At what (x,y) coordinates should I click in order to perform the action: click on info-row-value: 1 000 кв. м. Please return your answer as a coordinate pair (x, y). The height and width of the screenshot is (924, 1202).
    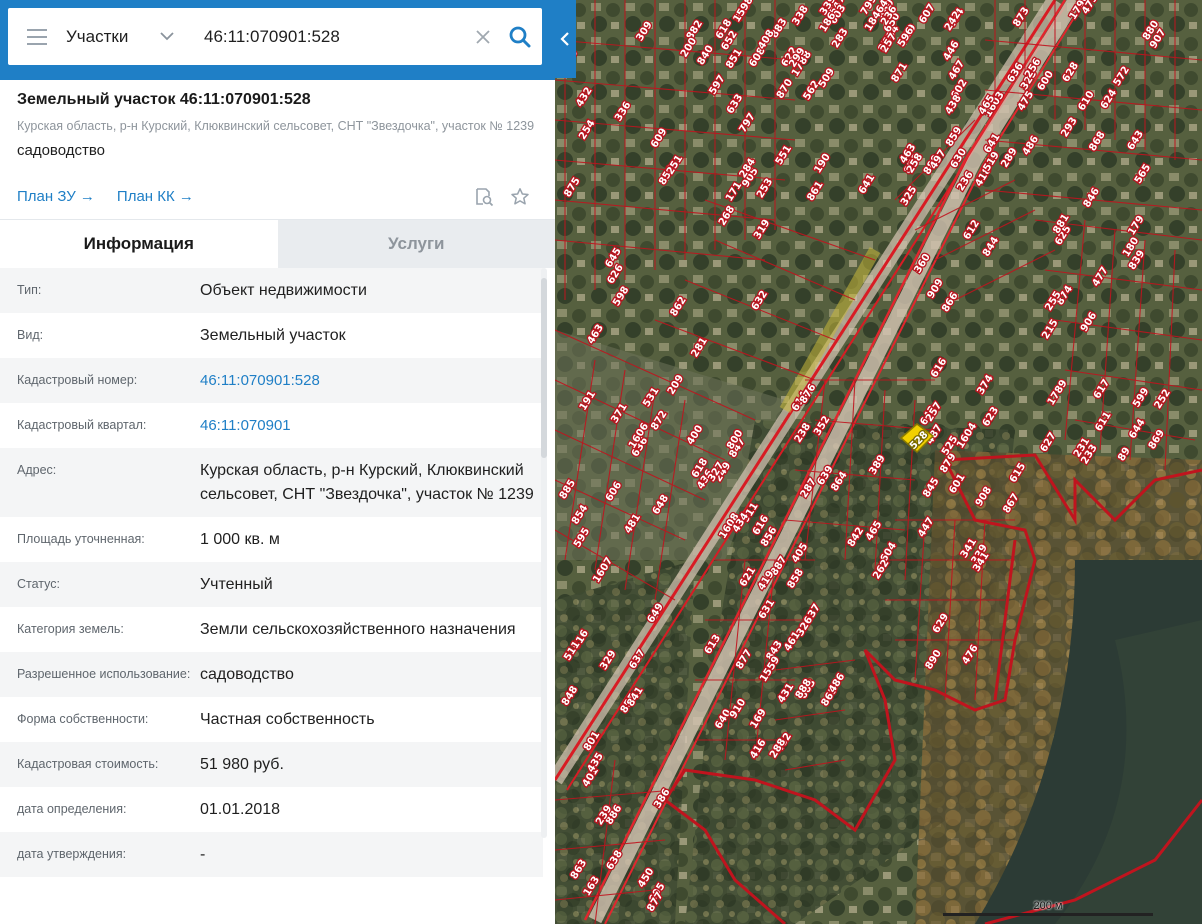
    Looking at the image, I should click on (240, 539).